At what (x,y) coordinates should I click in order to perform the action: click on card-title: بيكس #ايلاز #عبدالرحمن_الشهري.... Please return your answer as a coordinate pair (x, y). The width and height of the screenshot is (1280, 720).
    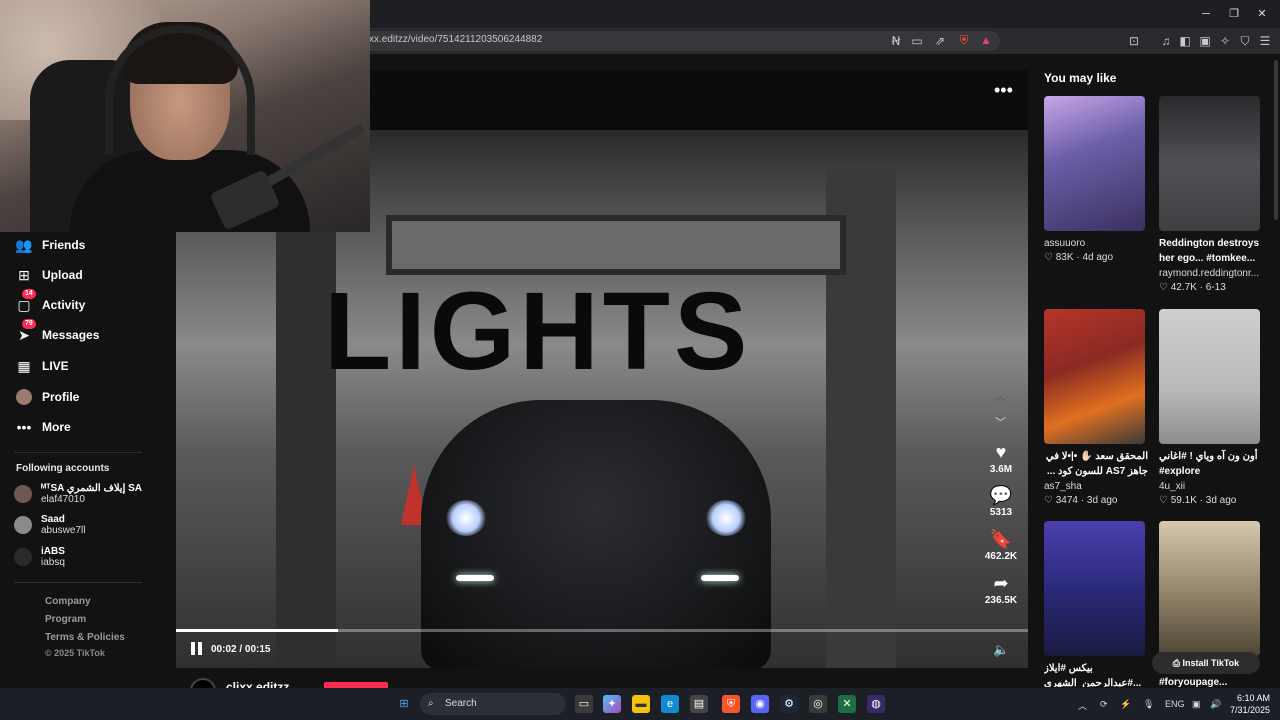
    Looking at the image, I should click on (1096, 674).